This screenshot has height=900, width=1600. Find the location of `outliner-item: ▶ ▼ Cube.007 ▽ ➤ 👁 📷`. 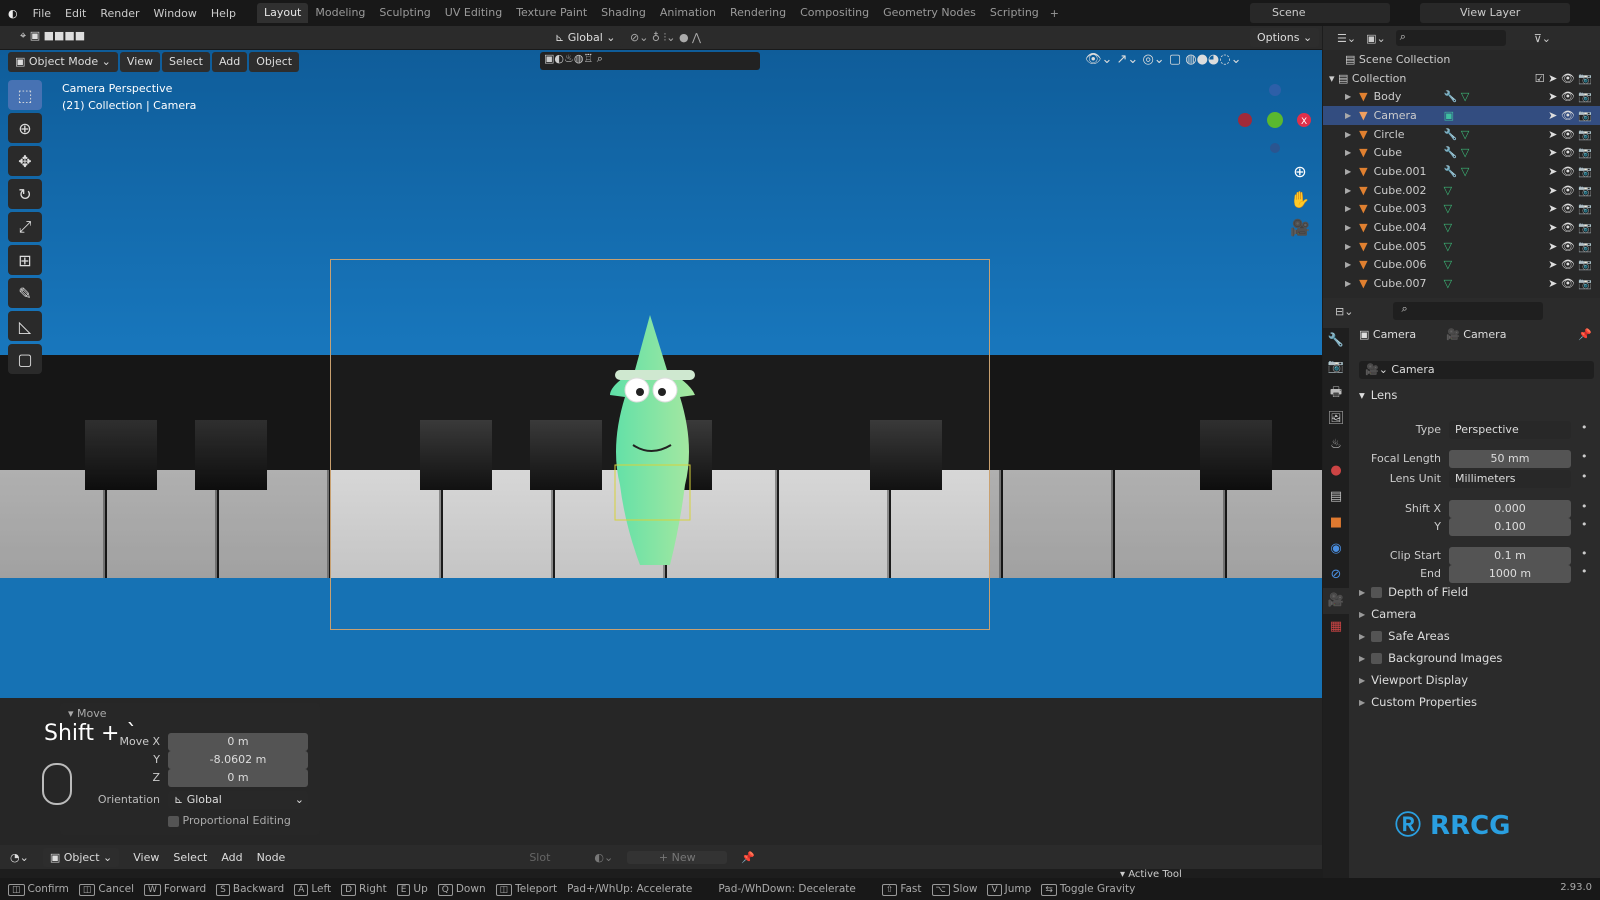

outliner-item: ▶ ▼ Cube.007 ▽ ➤ 👁 📷 is located at coordinates (1461, 283).